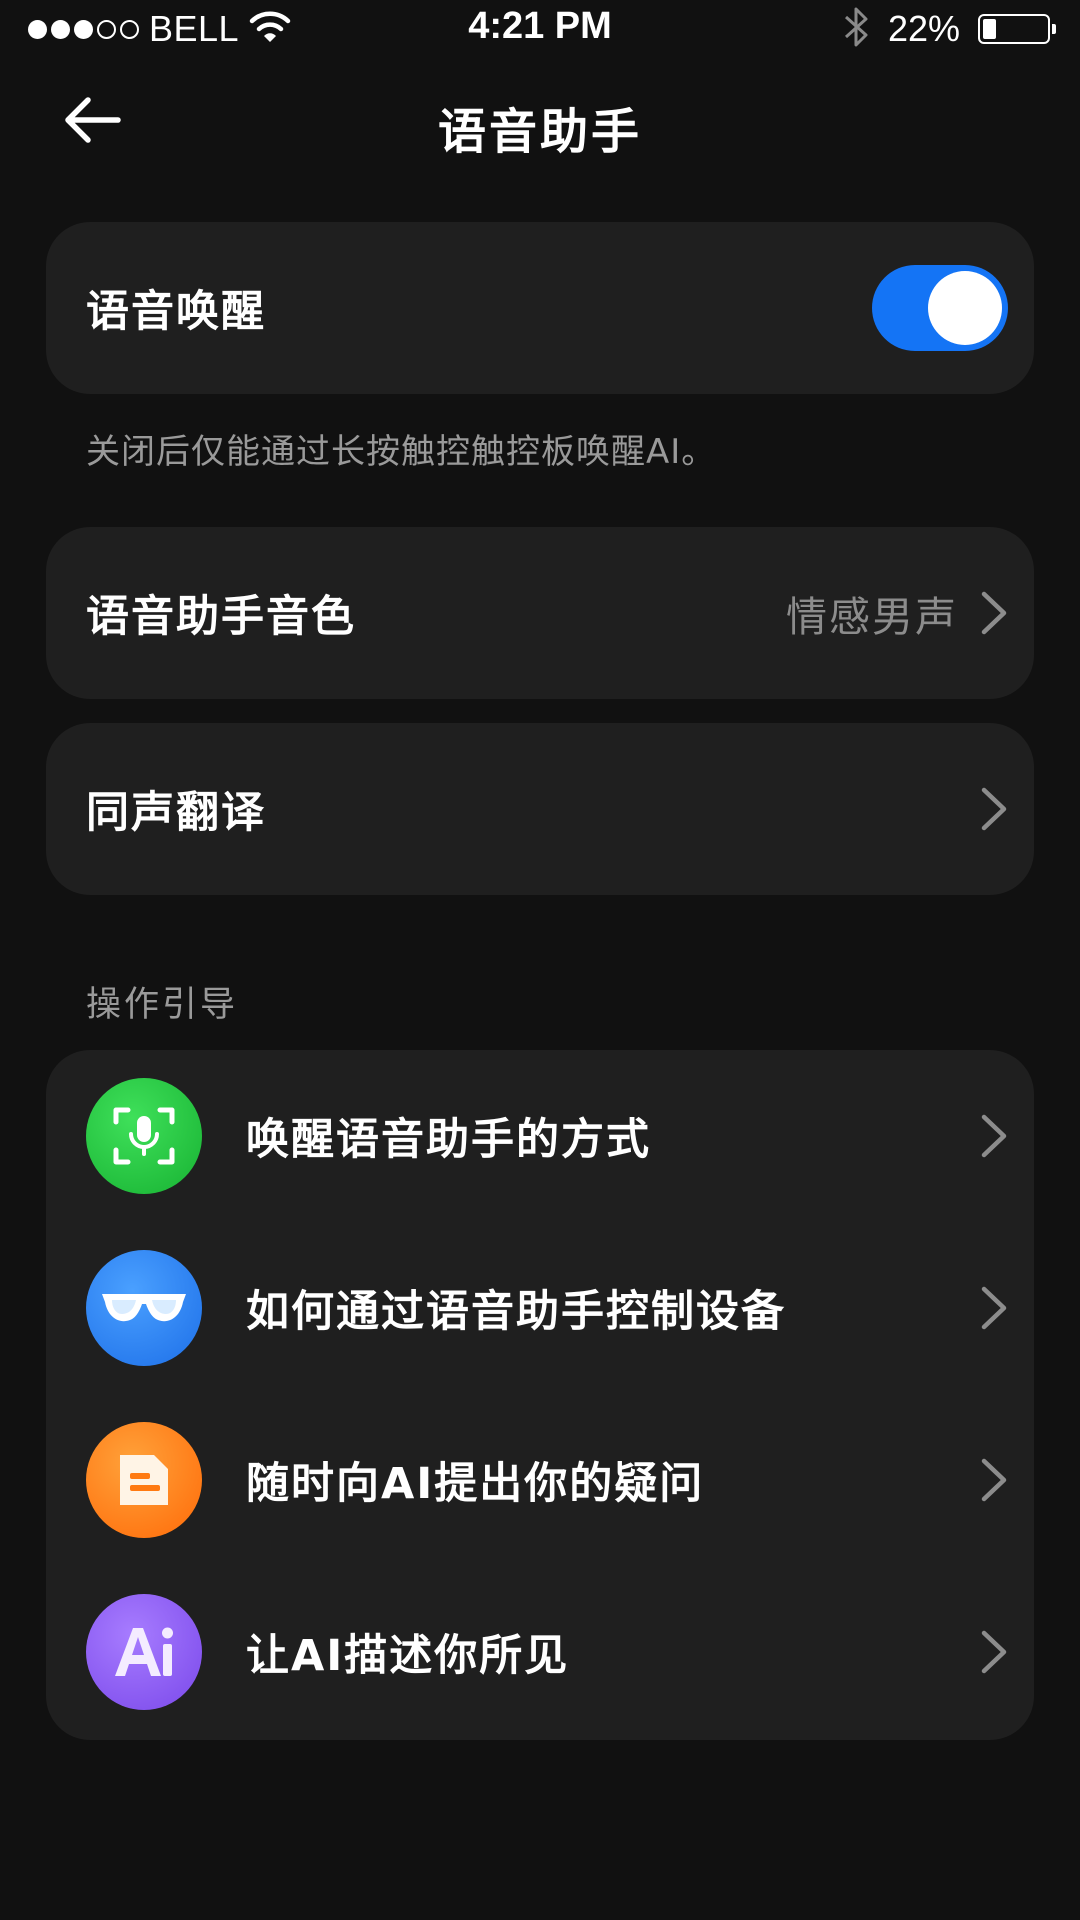 This screenshot has width=1080, height=1920. Describe the element at coordinates (408, 1656) in the screenshot. I see `guide-item-label: 让AI描述你所见` at that location.